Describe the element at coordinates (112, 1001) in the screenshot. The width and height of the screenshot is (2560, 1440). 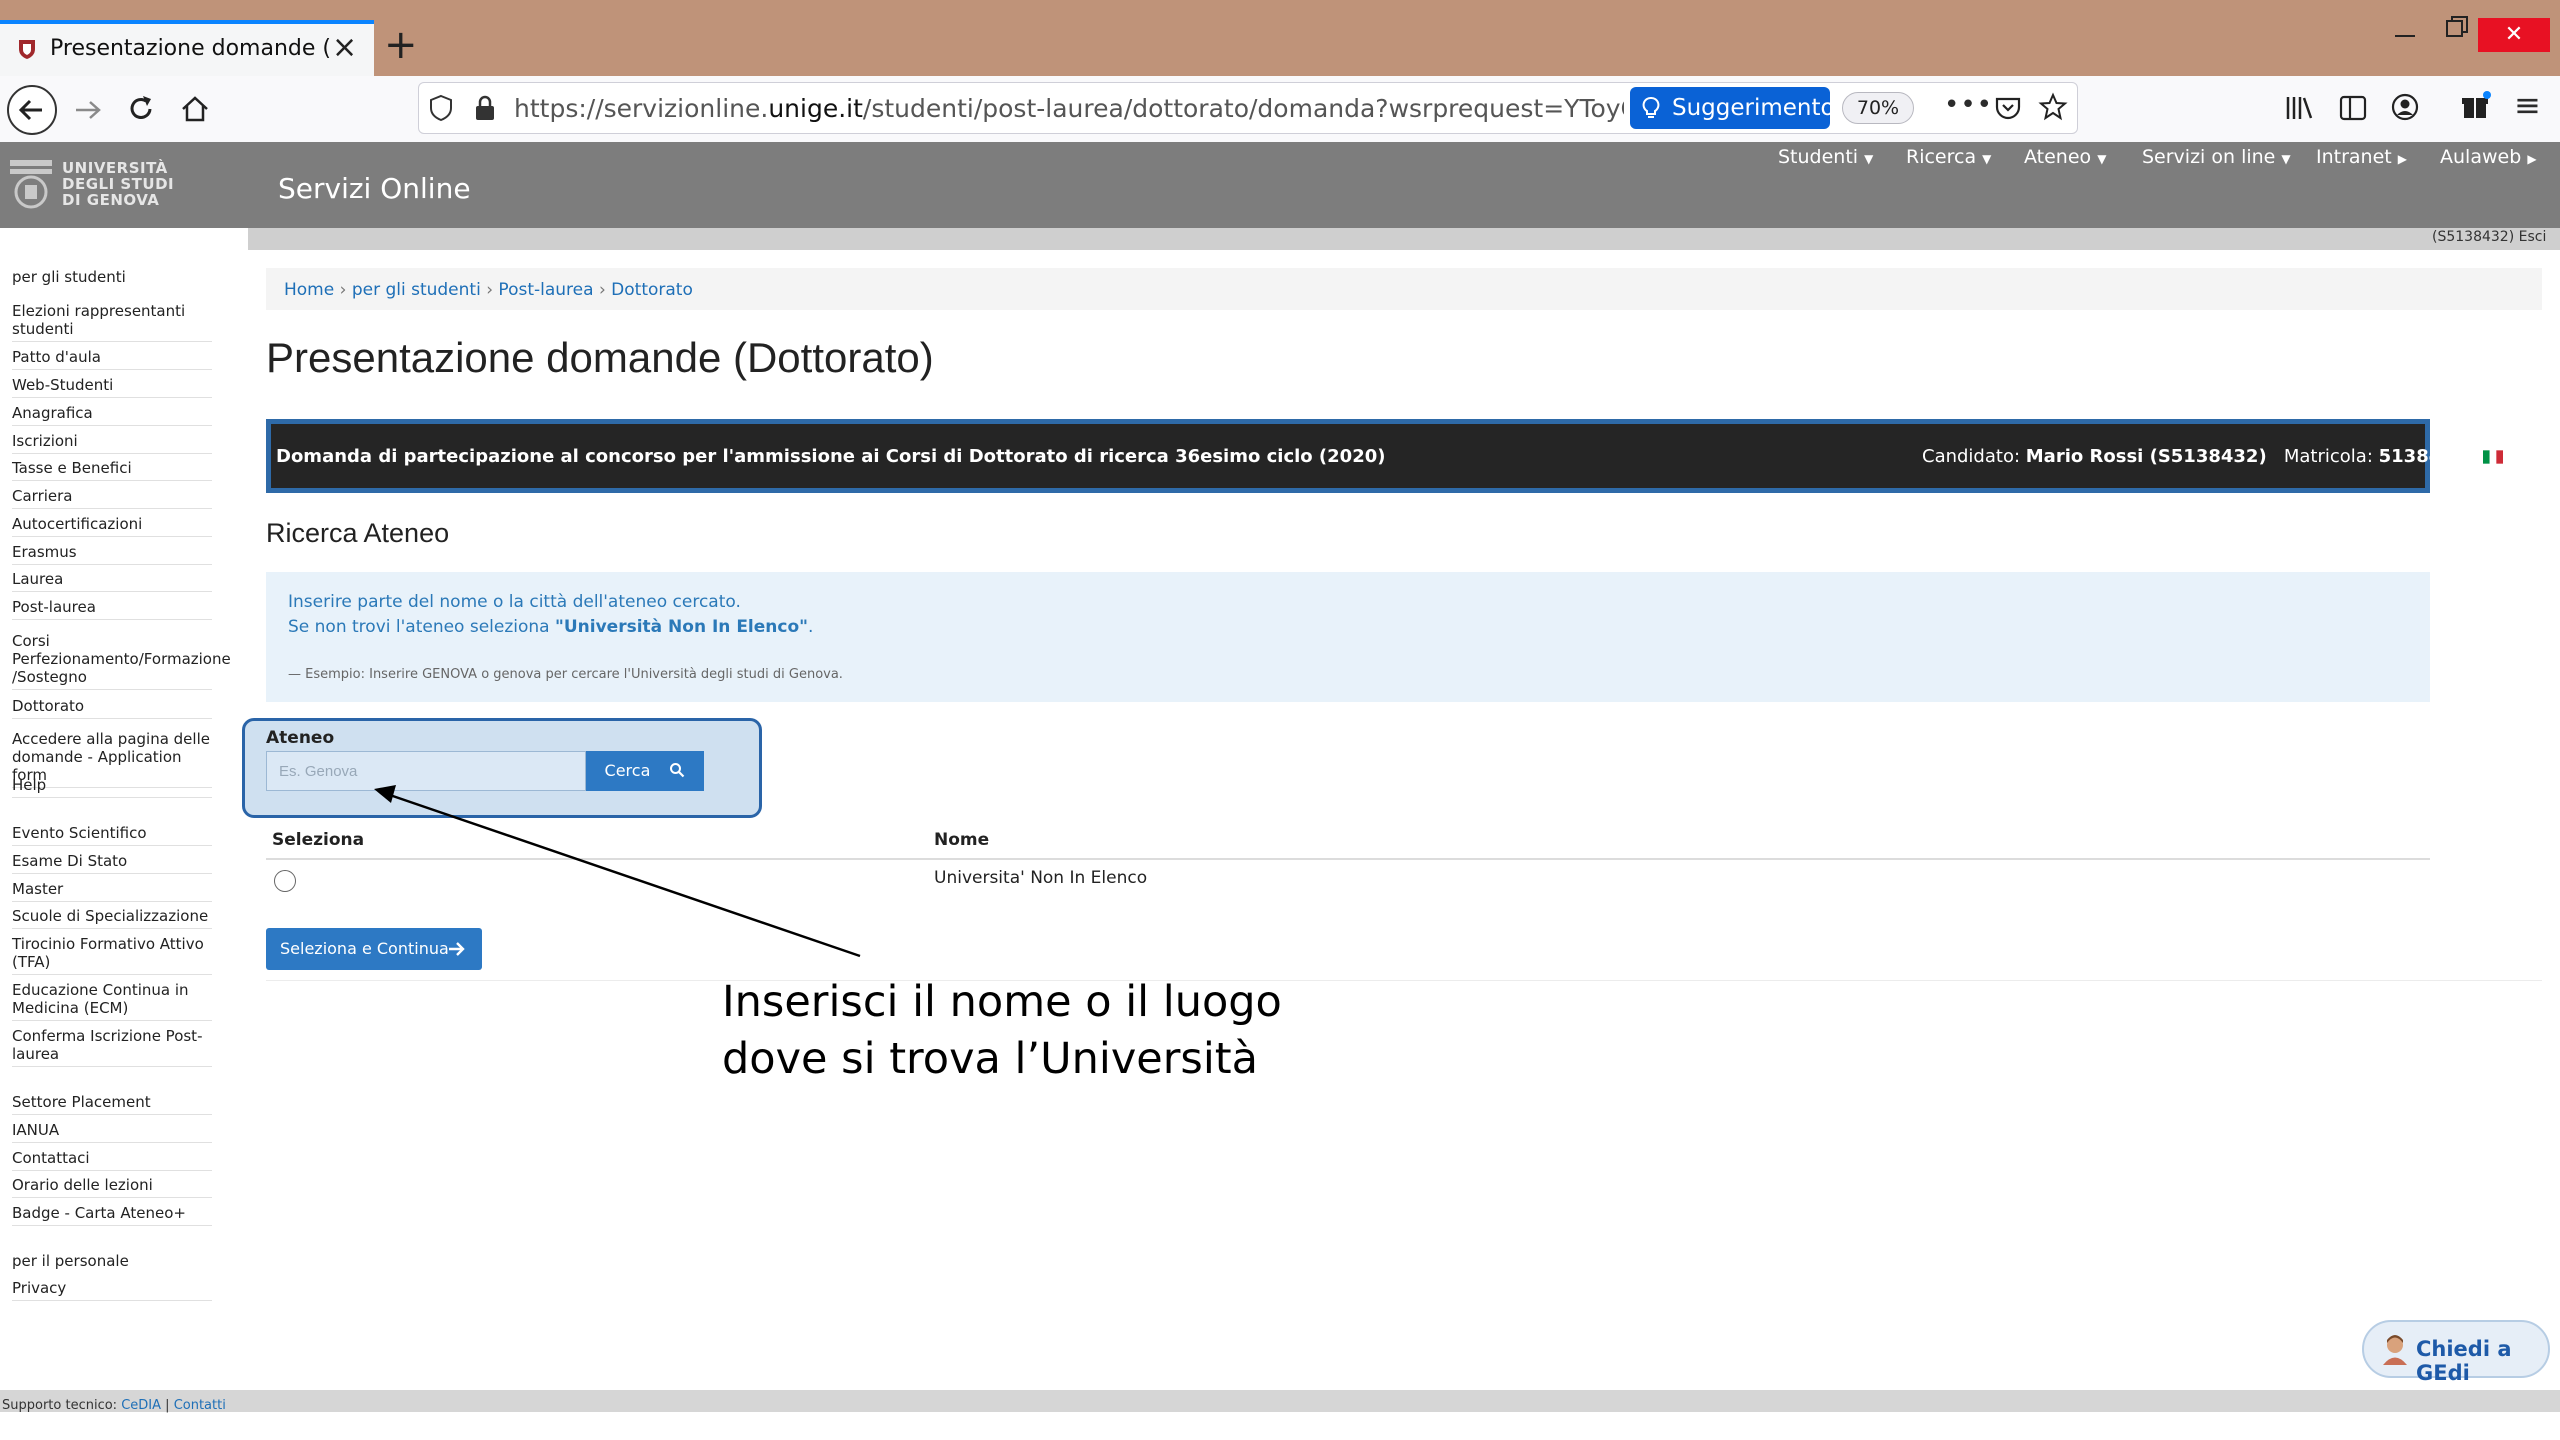
I see `sidebar-item-ecm: Educazione Continua in Medicina (ECM)` at that location.